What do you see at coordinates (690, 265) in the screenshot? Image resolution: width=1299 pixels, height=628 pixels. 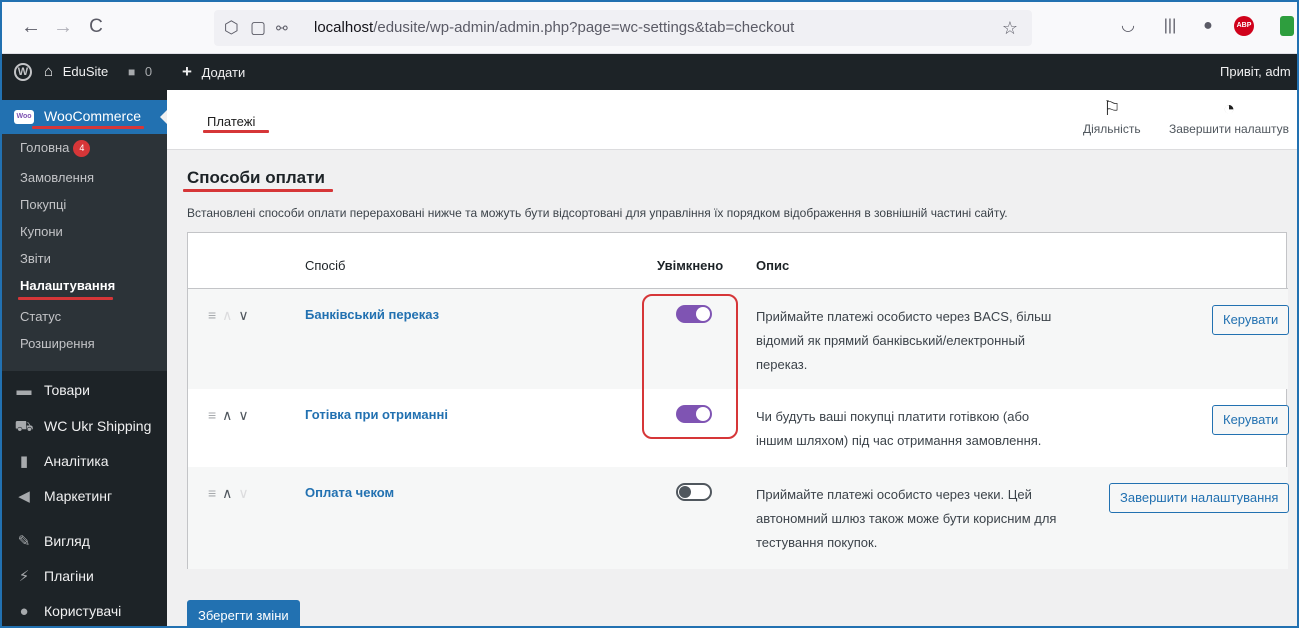 I see `column-header-enabled: Увімкнено` at bounding box center [690, 265].